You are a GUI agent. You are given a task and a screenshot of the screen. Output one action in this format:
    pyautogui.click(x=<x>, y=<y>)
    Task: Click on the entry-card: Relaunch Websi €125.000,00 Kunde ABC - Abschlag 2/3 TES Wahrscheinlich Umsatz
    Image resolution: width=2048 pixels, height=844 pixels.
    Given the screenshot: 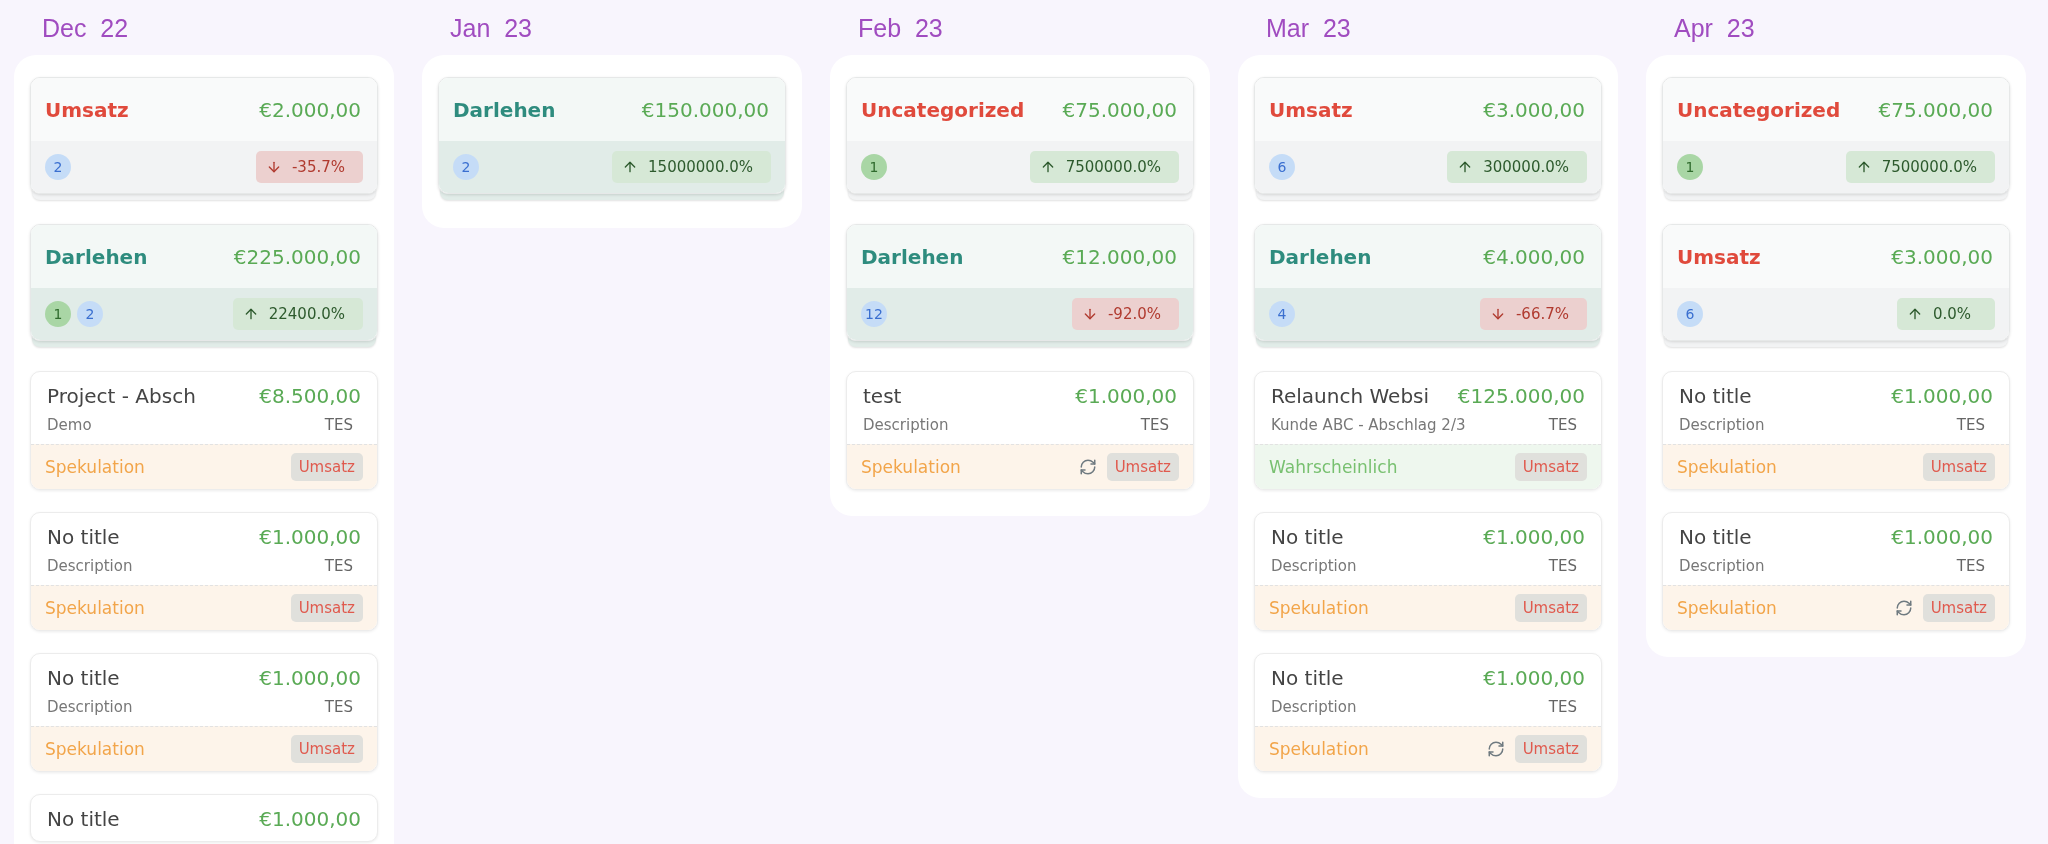 What is the action you would take?
    pyautogui.click(x=1428, y=430)
    